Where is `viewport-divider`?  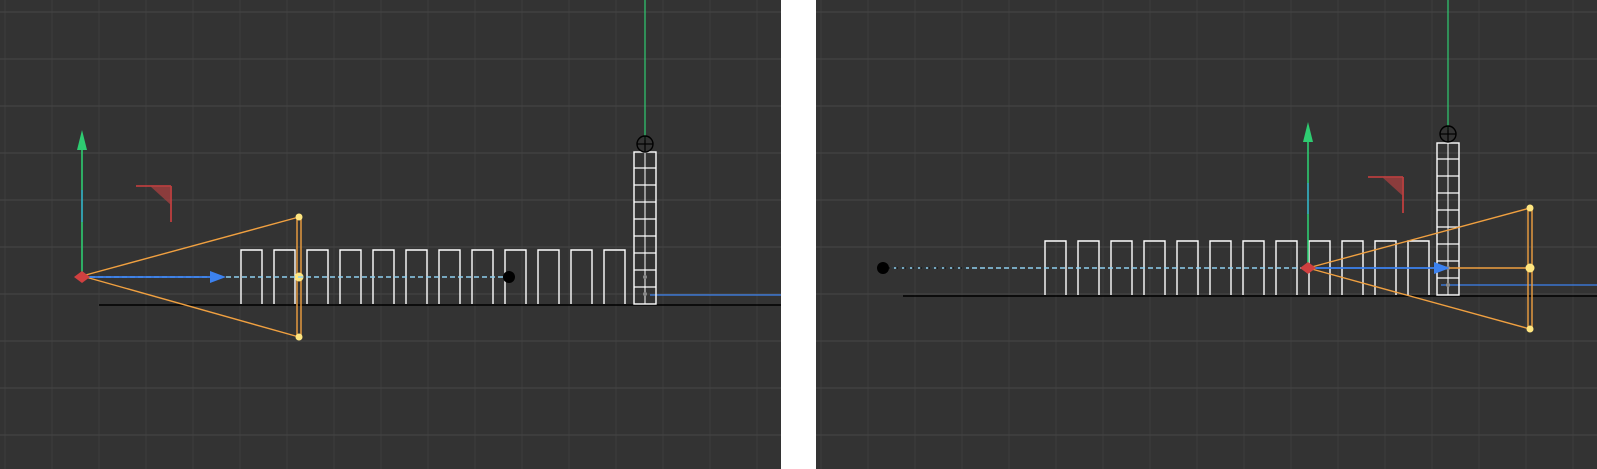 viewport-divider is located at coordinates (798, 234).